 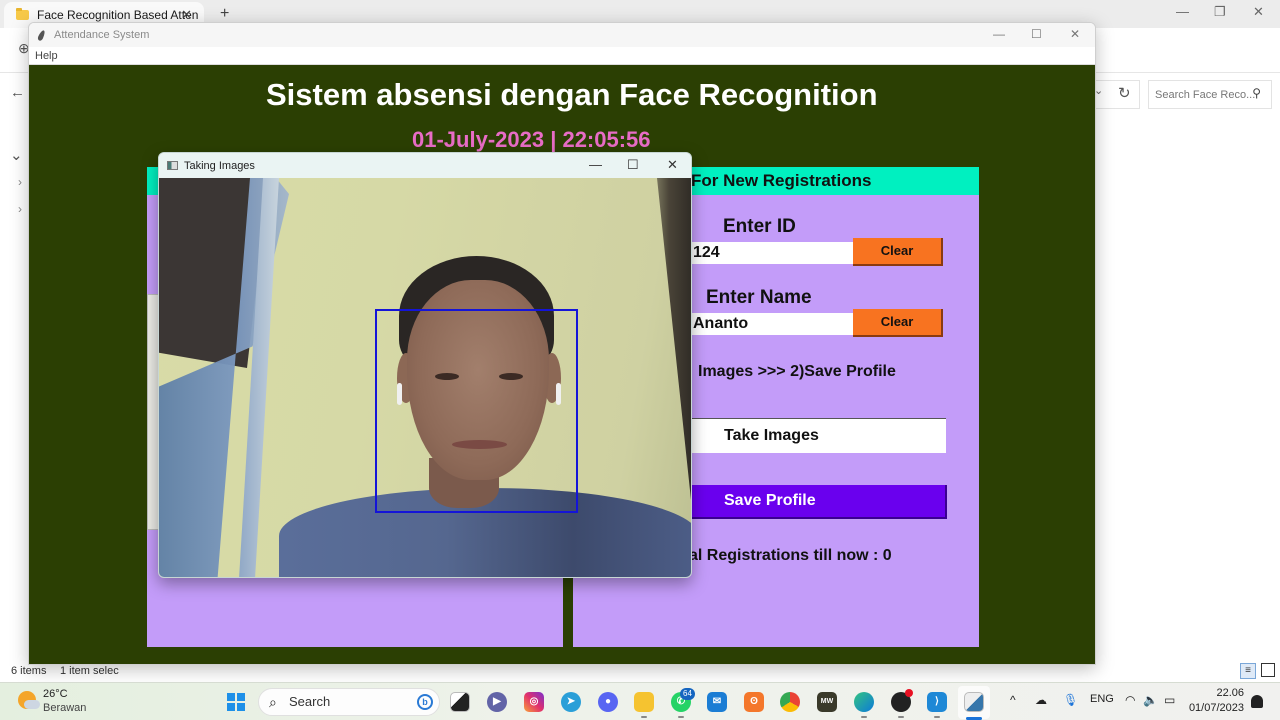 What do you see at coordinates (310, 701) in the screenshot?
I see `taskbar-search-label: Search` at bounding box center [310, 701].